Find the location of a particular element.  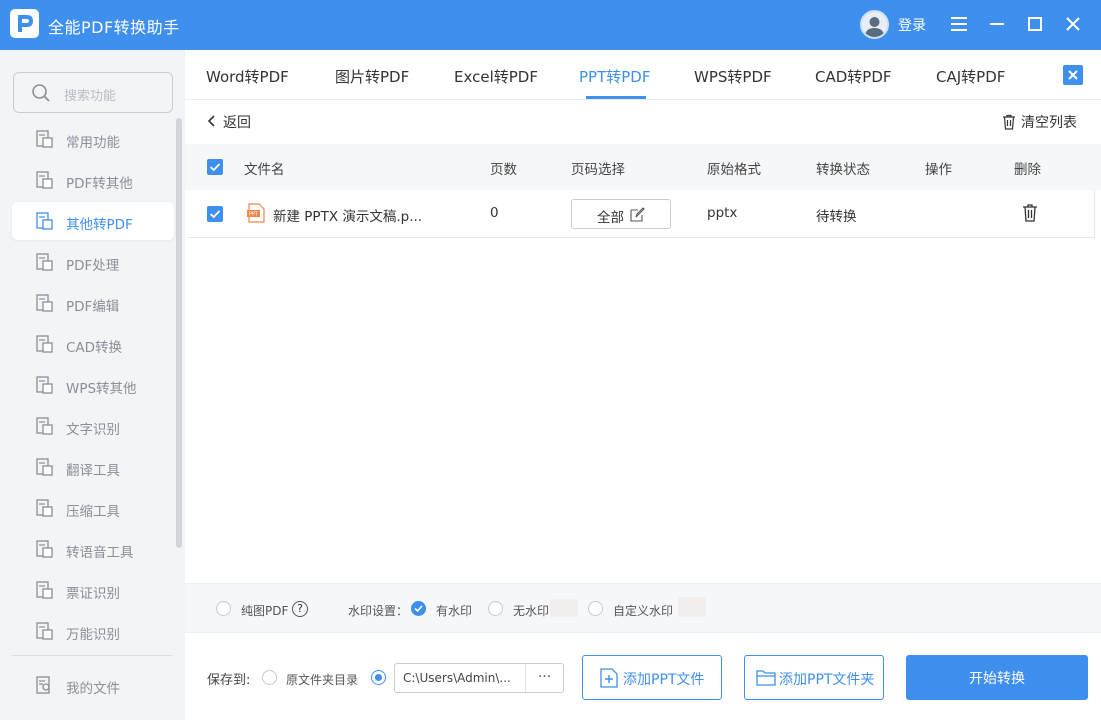

sidebar-item-label: 文字识别 is located at coordinates (93, 430).